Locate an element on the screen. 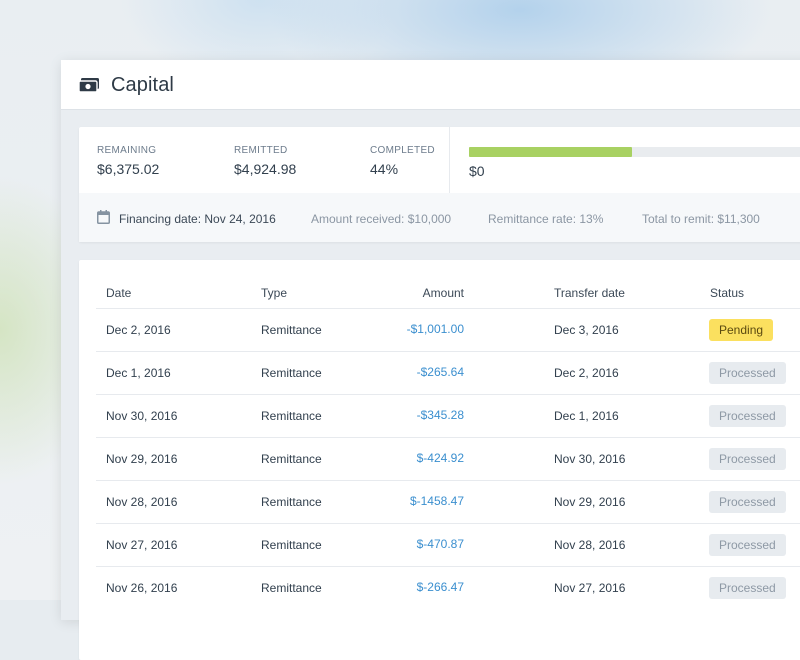  cell-amount: $-470.87 is located at coordinates (404, 544).